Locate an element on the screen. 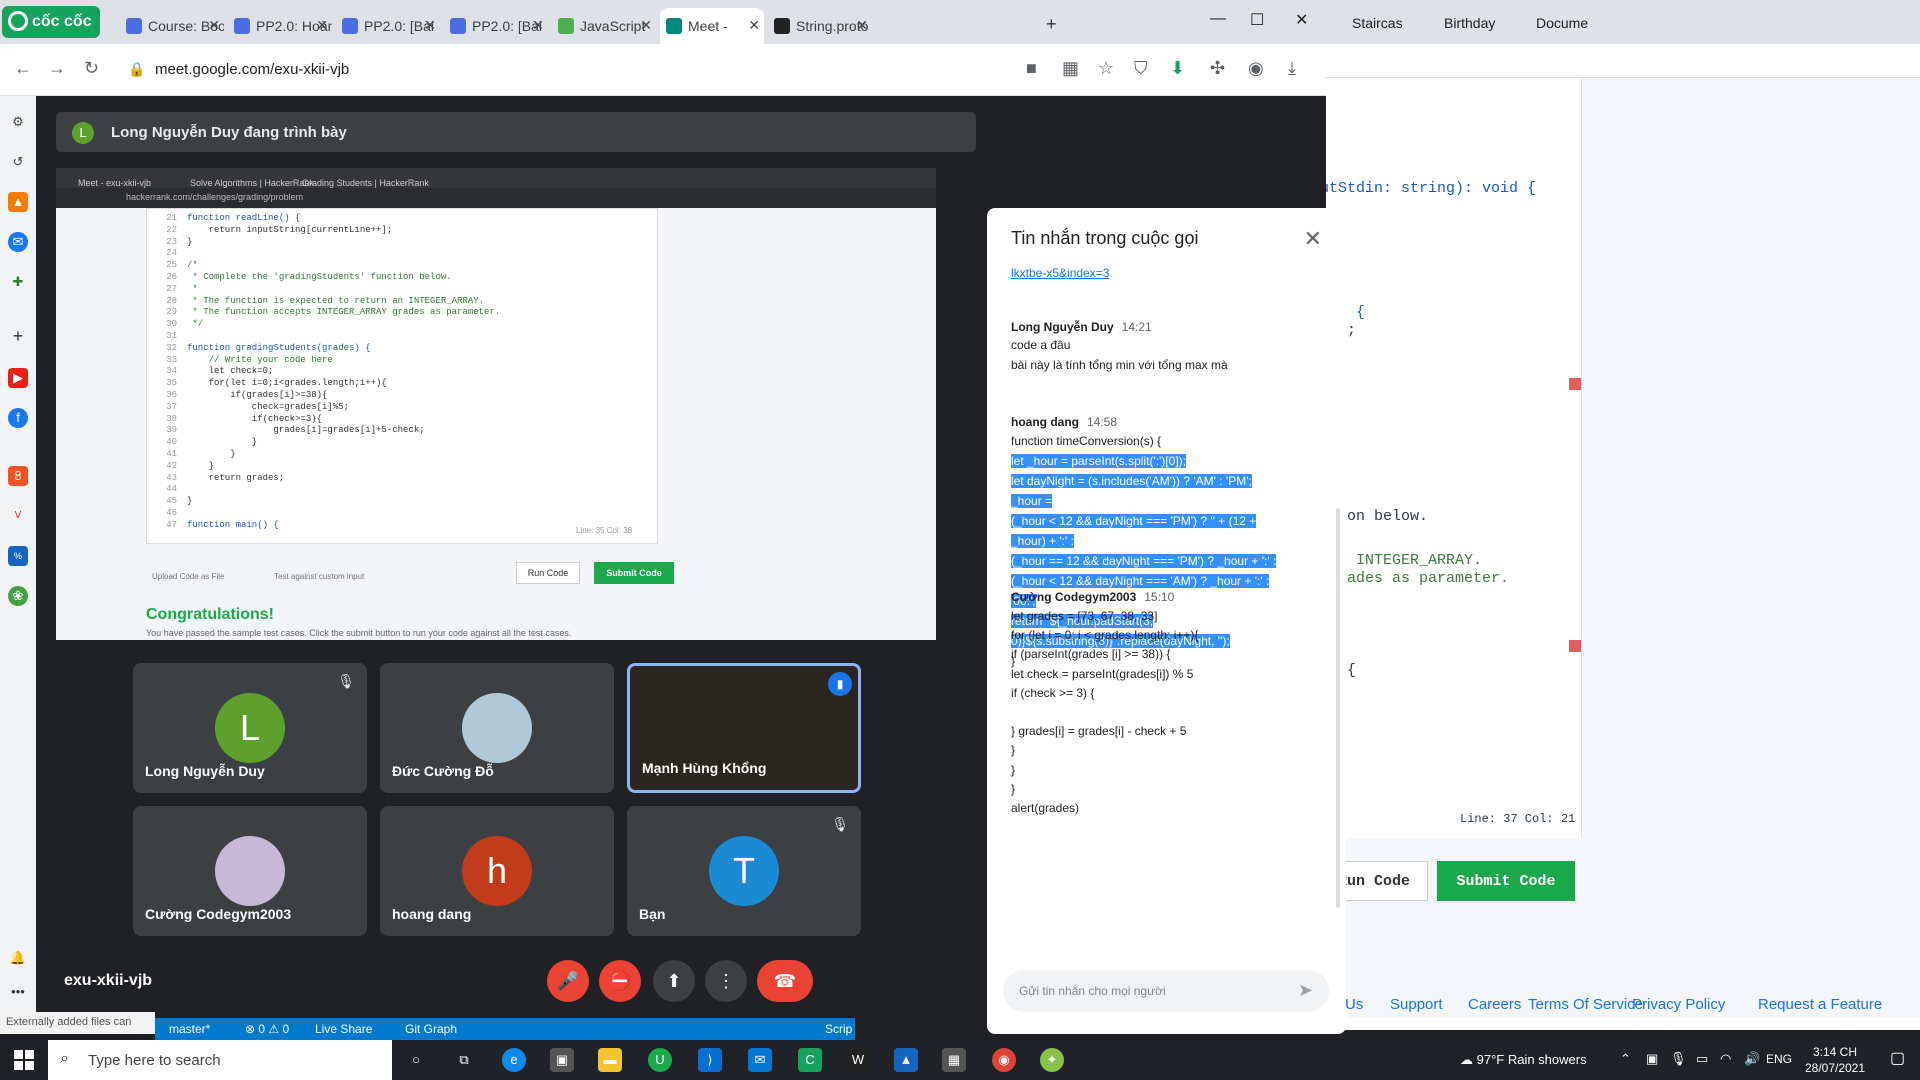 The image size is (1920, 1080). wifi-icon: ◠ is located at coordinates (1725, 1059).